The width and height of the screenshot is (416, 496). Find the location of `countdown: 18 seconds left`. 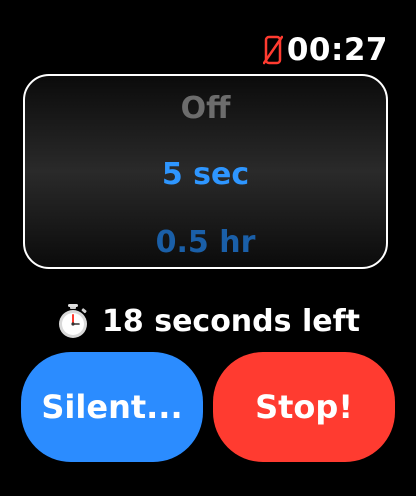

countdown: 18 seconds left is located at coordinates (208, 322).